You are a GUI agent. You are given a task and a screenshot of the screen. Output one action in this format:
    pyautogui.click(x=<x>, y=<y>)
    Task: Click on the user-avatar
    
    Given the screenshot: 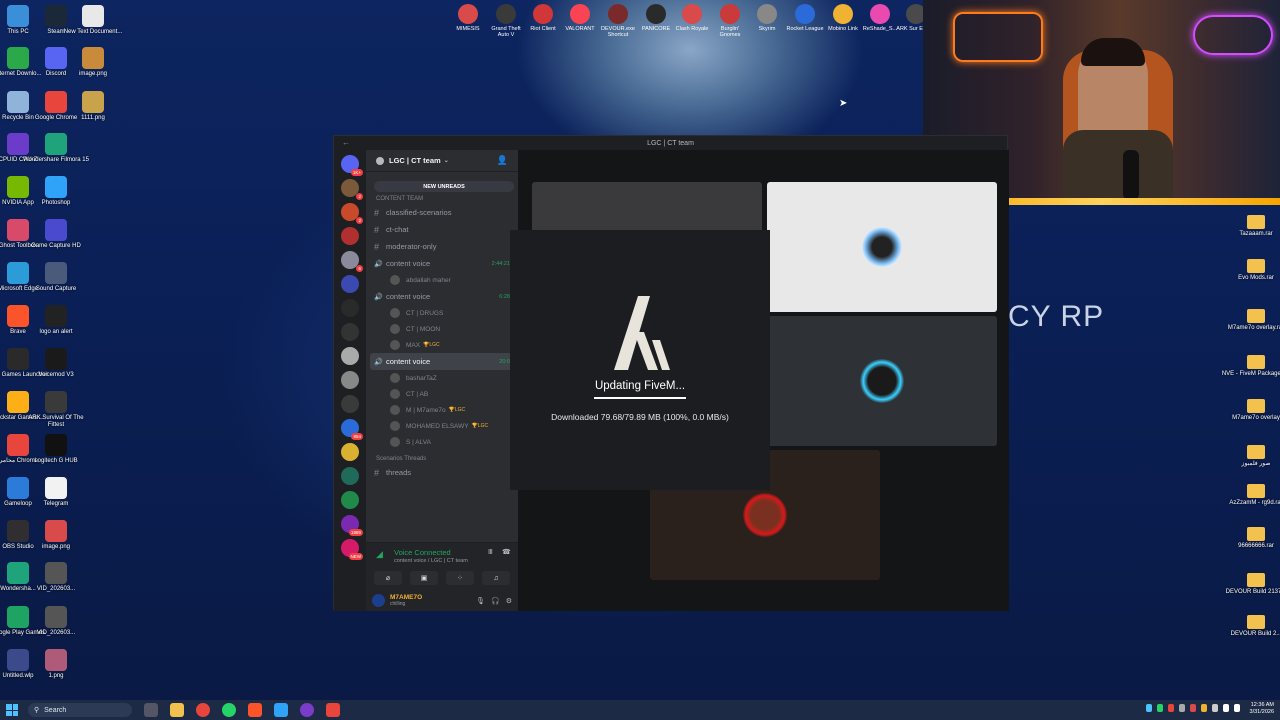 What is the action you would take?
    pyautogui.click(x=378, y=600)
    